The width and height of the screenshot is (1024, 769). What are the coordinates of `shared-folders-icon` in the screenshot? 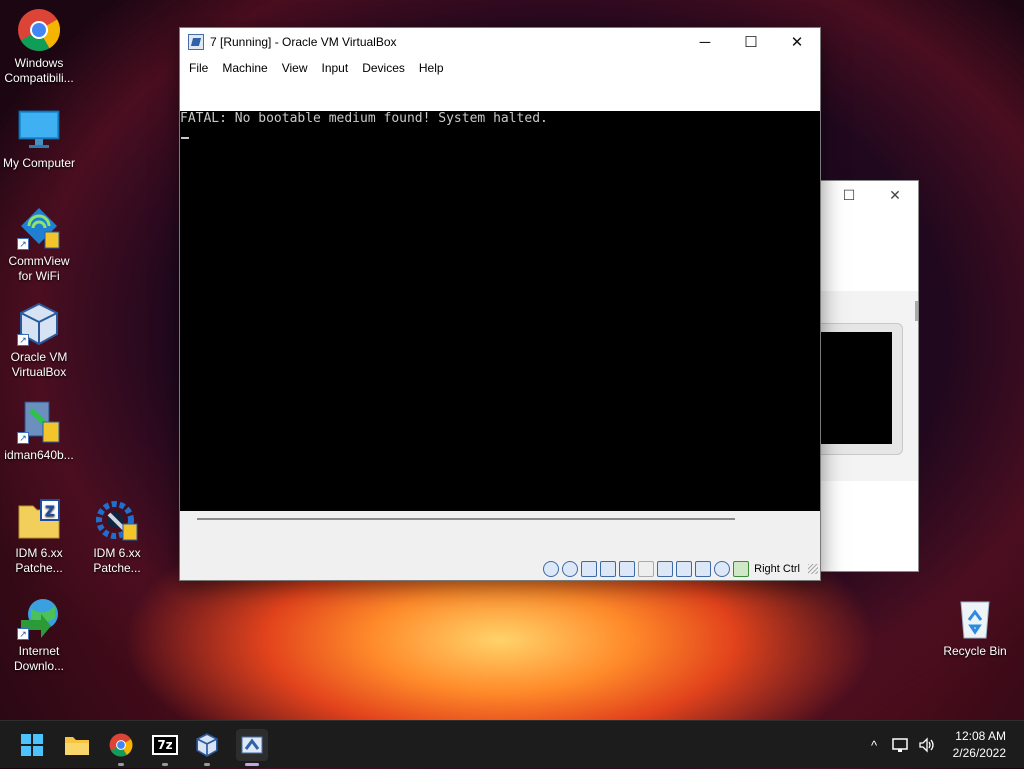 It's located at (646, 569).